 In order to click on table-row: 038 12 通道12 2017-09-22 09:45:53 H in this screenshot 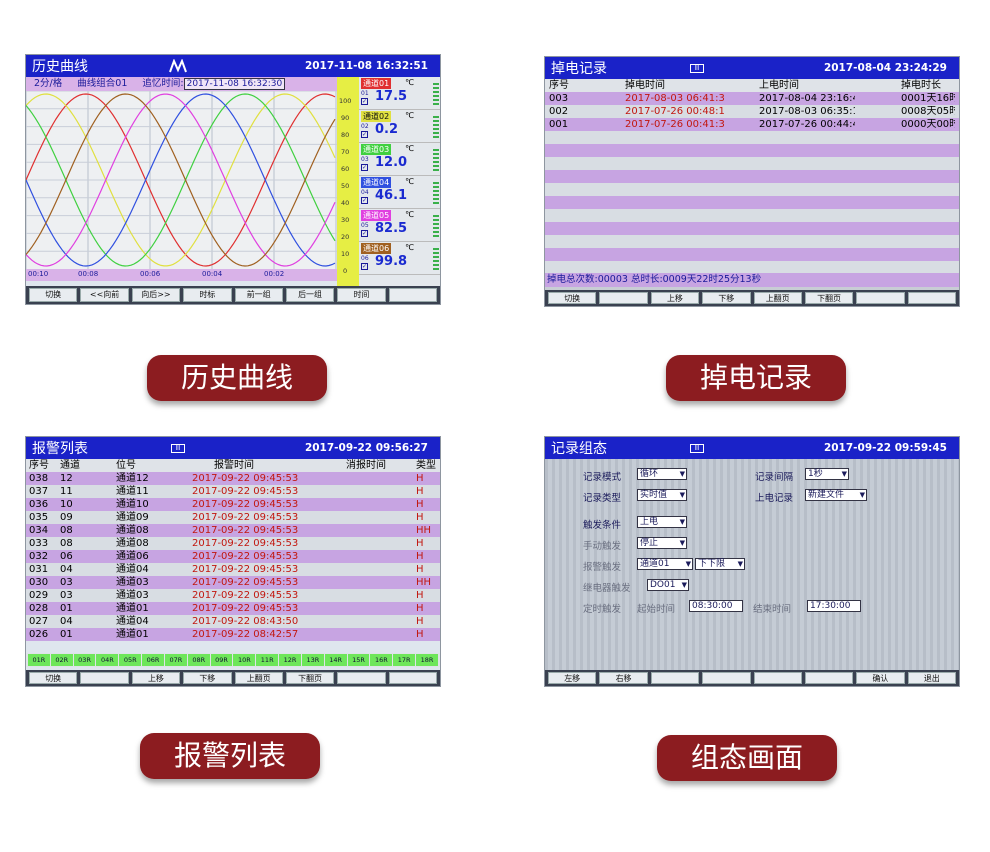, I will do `click(233, 478)`.